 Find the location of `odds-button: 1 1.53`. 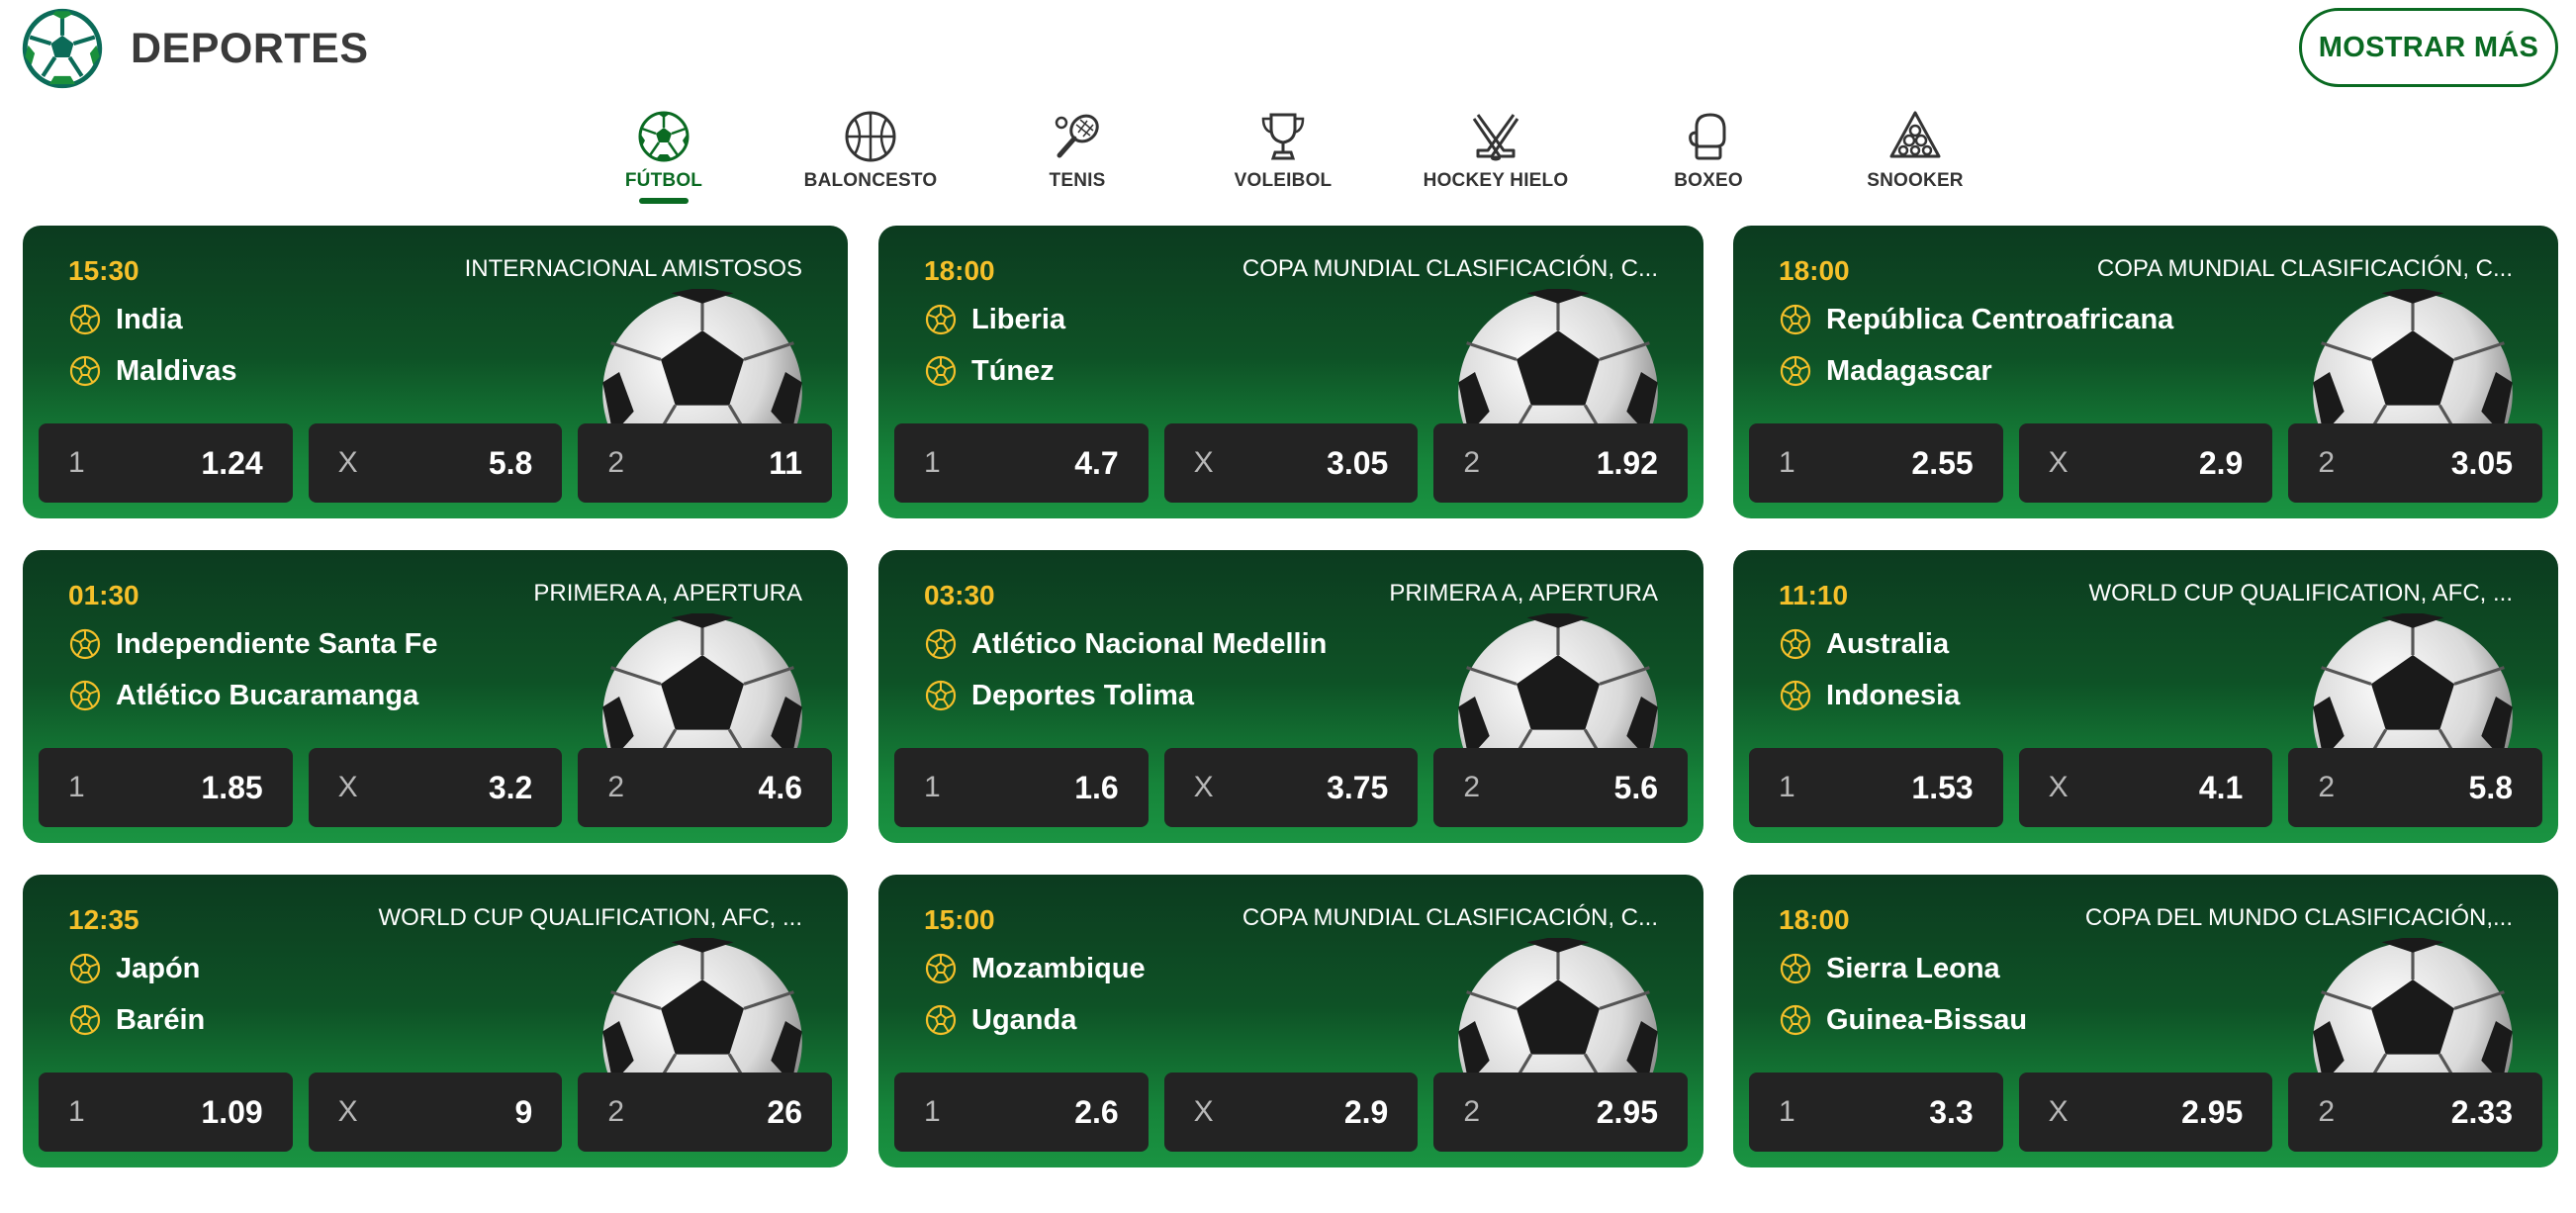

odds-button: 1 1.53 is located at coordinates (1876, 788).